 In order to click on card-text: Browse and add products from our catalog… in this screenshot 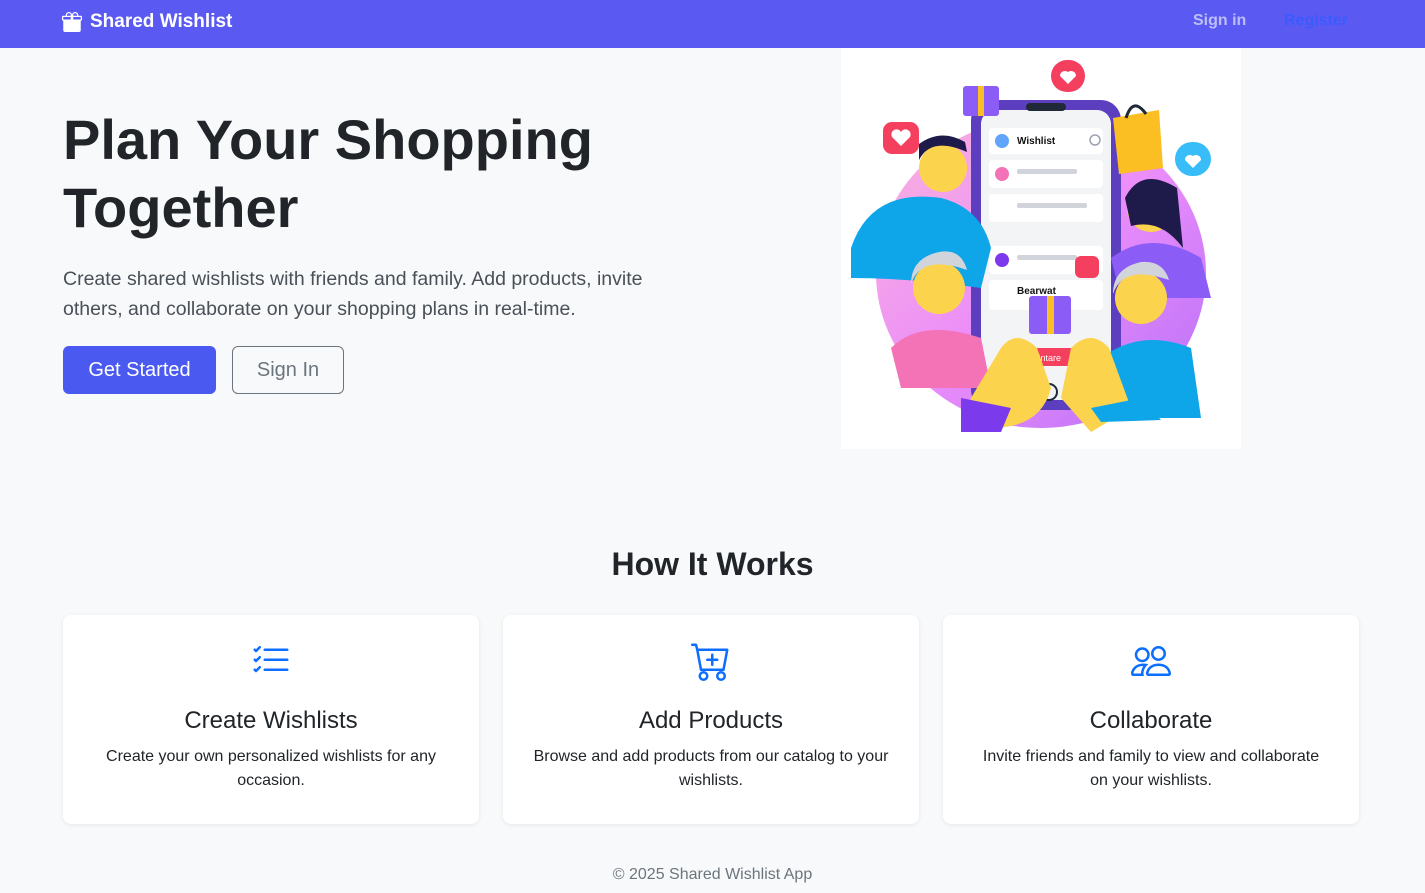, I will do `click(711, 768)`.